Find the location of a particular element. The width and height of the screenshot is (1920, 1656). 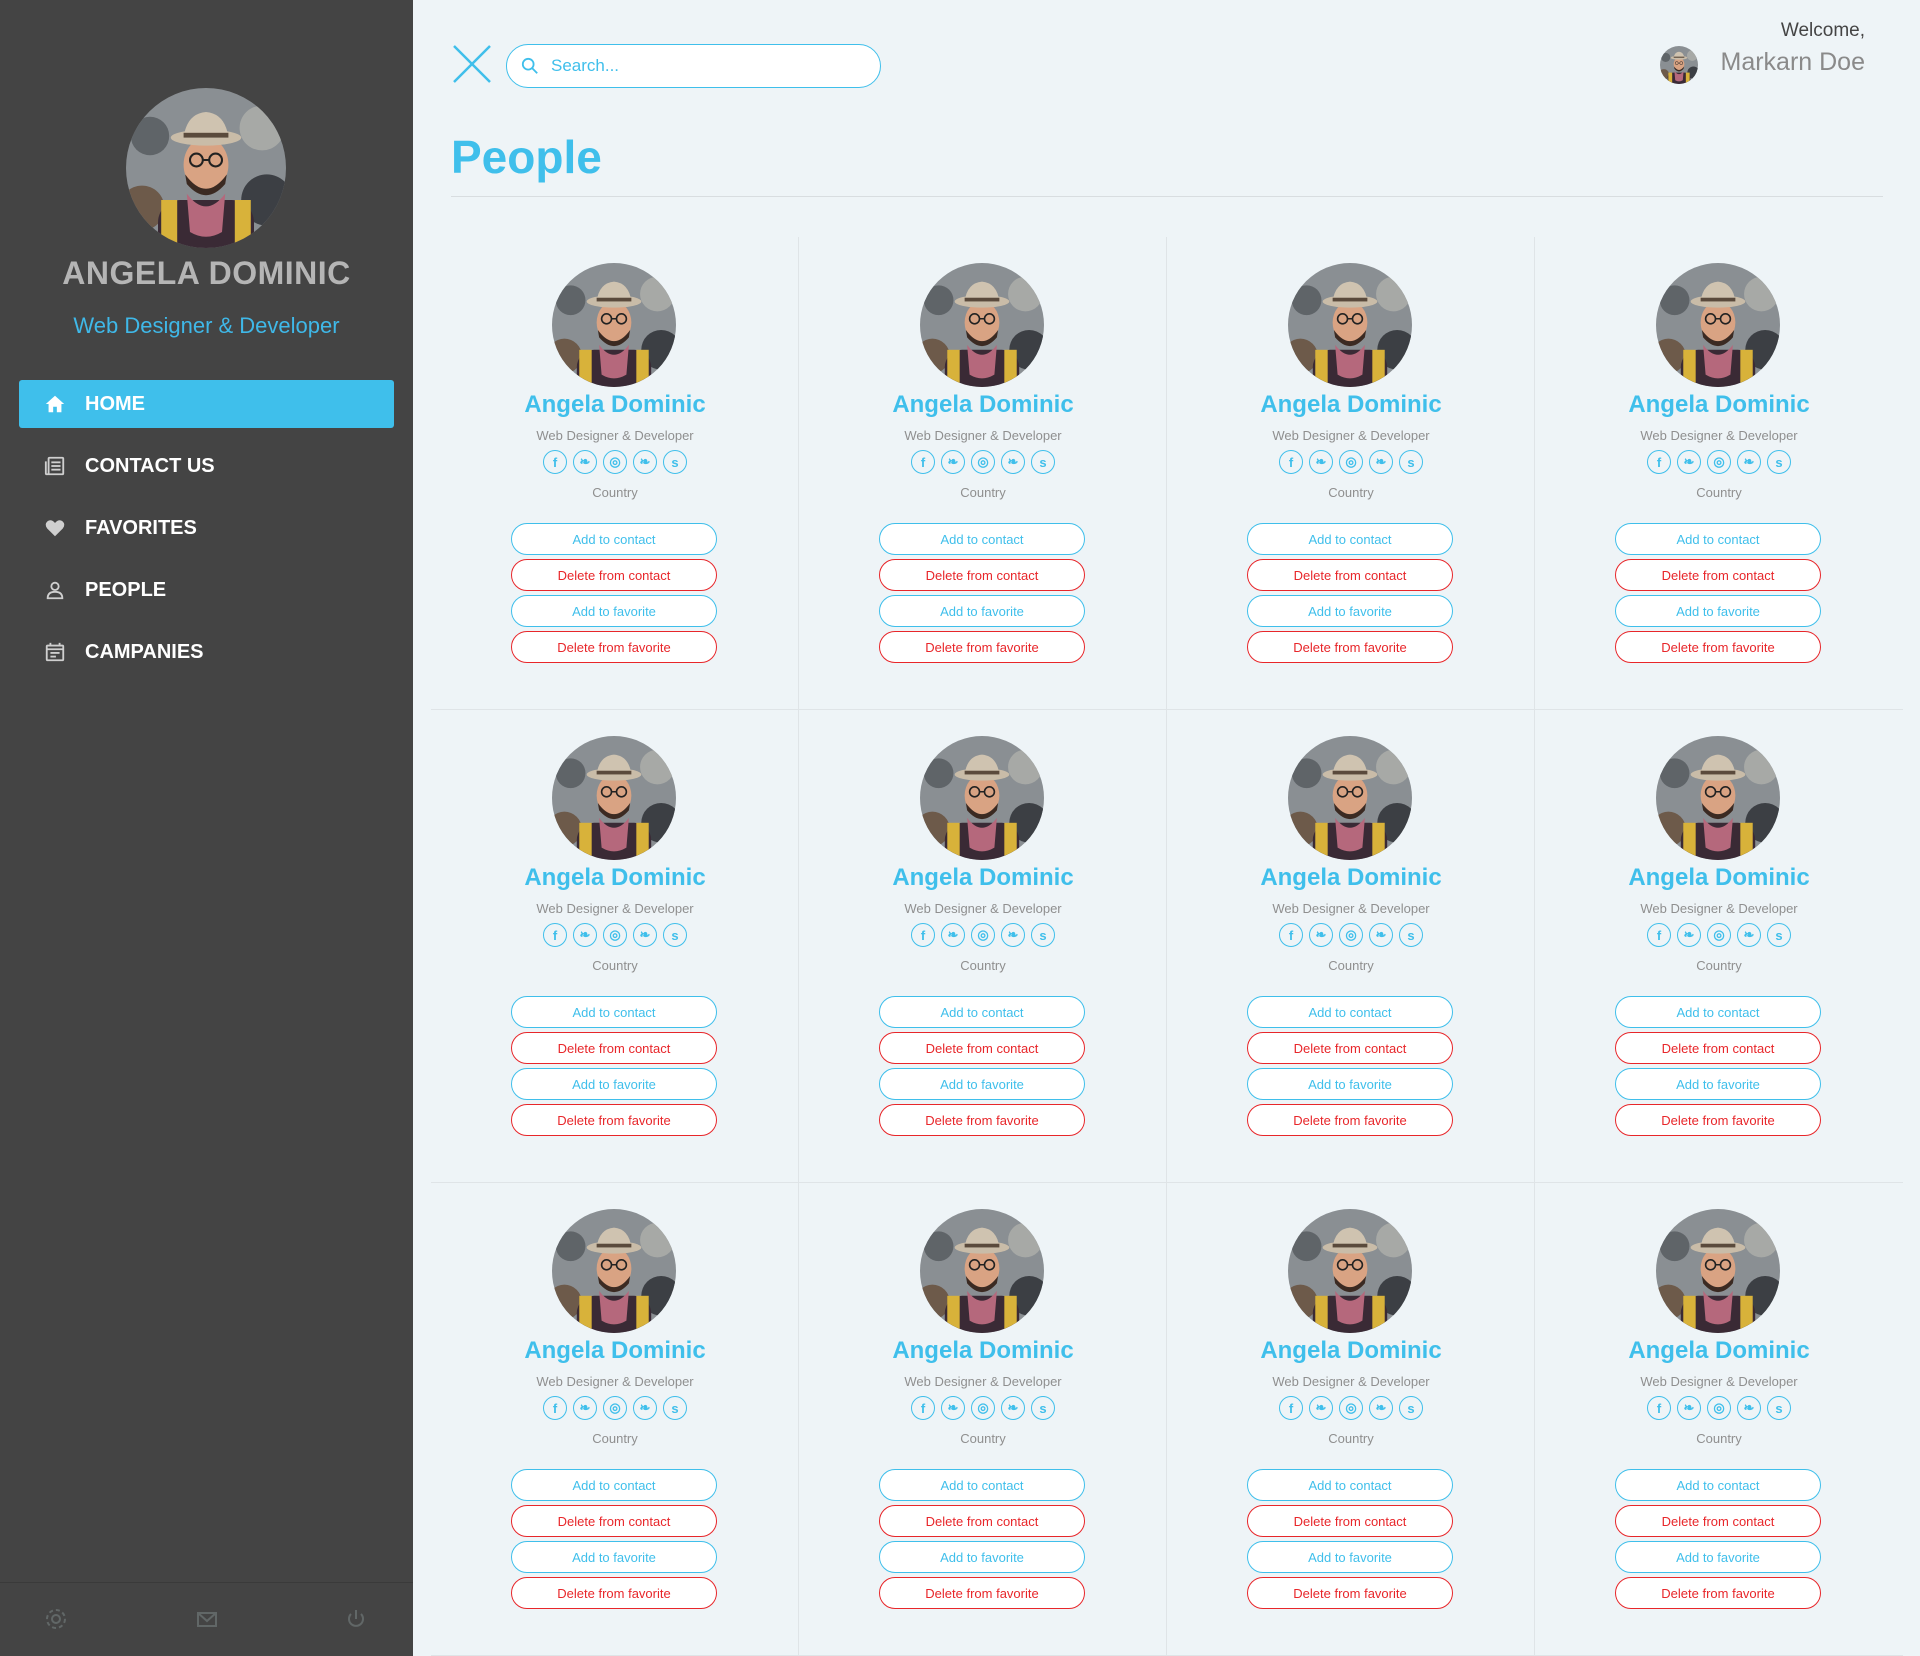

search-input is located at coordinates (701, 66).